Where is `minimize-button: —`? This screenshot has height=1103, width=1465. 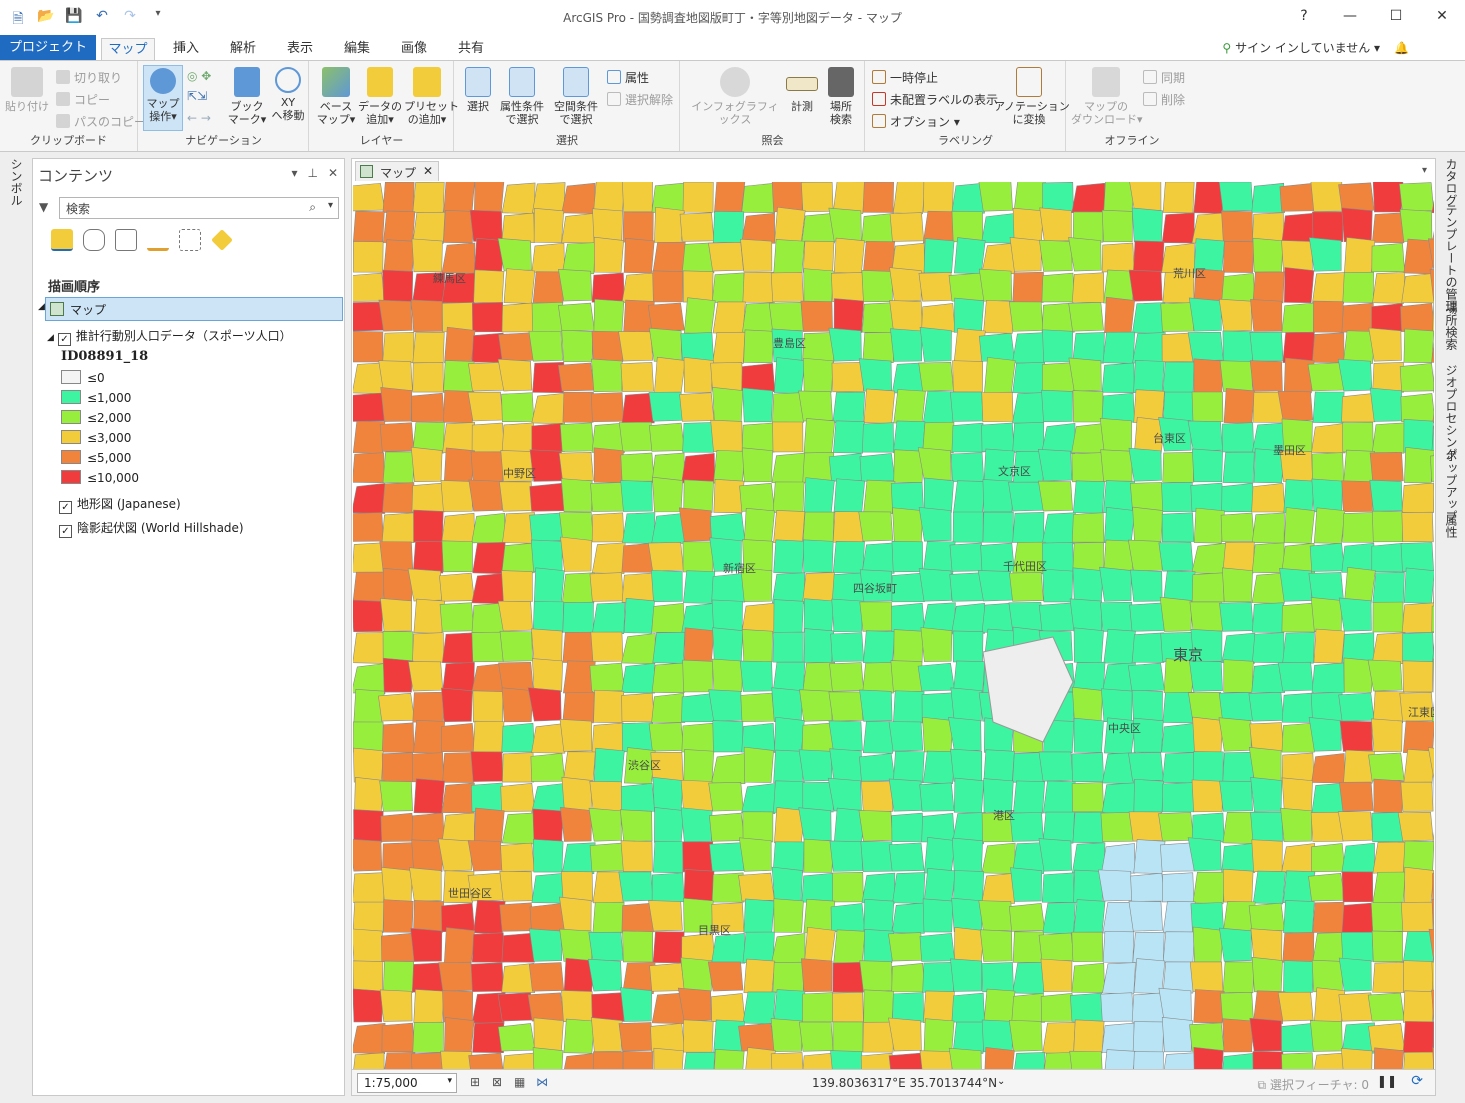
minimize-button: — is located at coordinates (1350, 16).